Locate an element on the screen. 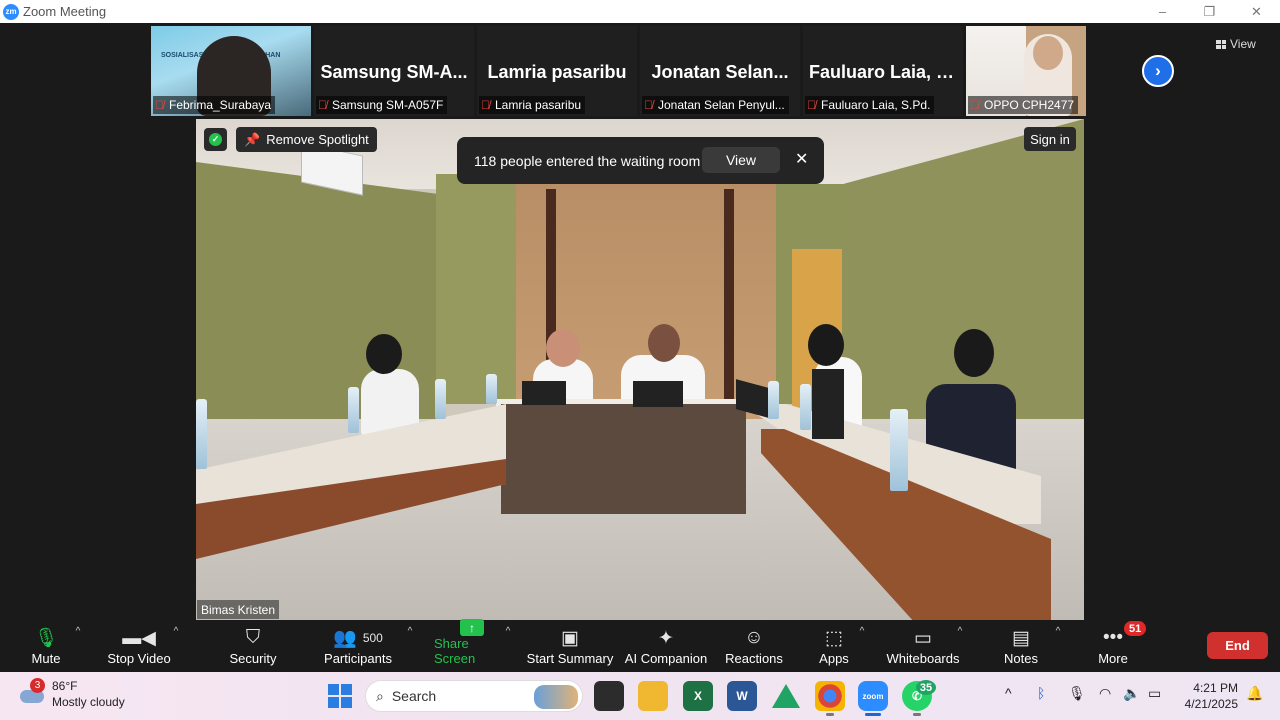 This screenshot has width=1280, height=720. center-table is located at coordinates (623, 459).